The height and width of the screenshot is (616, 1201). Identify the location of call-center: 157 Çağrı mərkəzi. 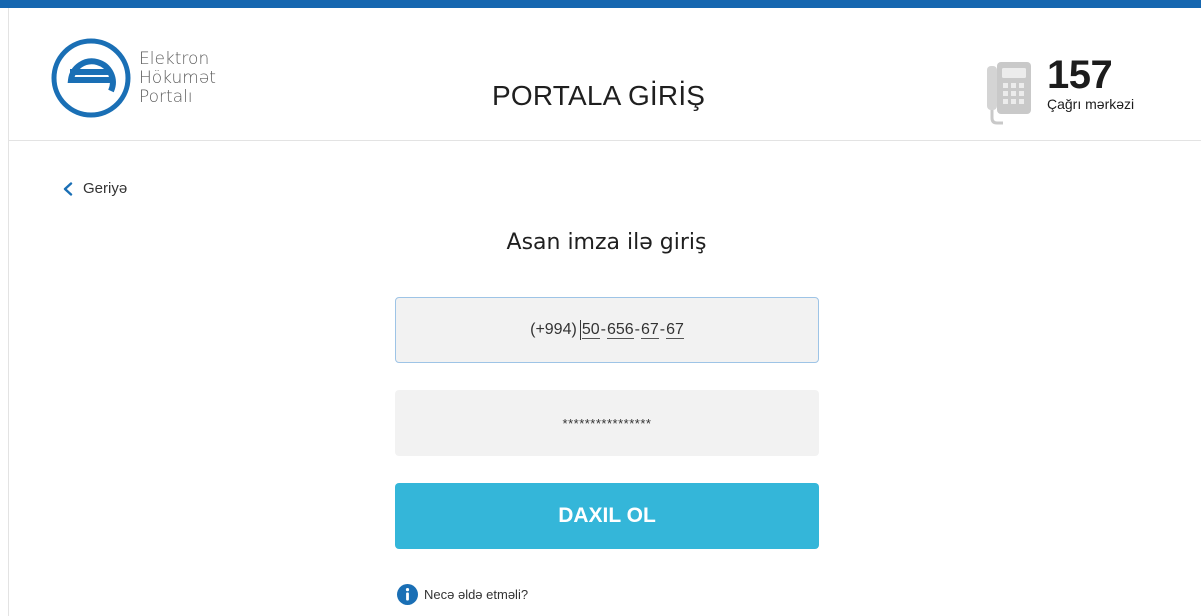
(1060, 89).